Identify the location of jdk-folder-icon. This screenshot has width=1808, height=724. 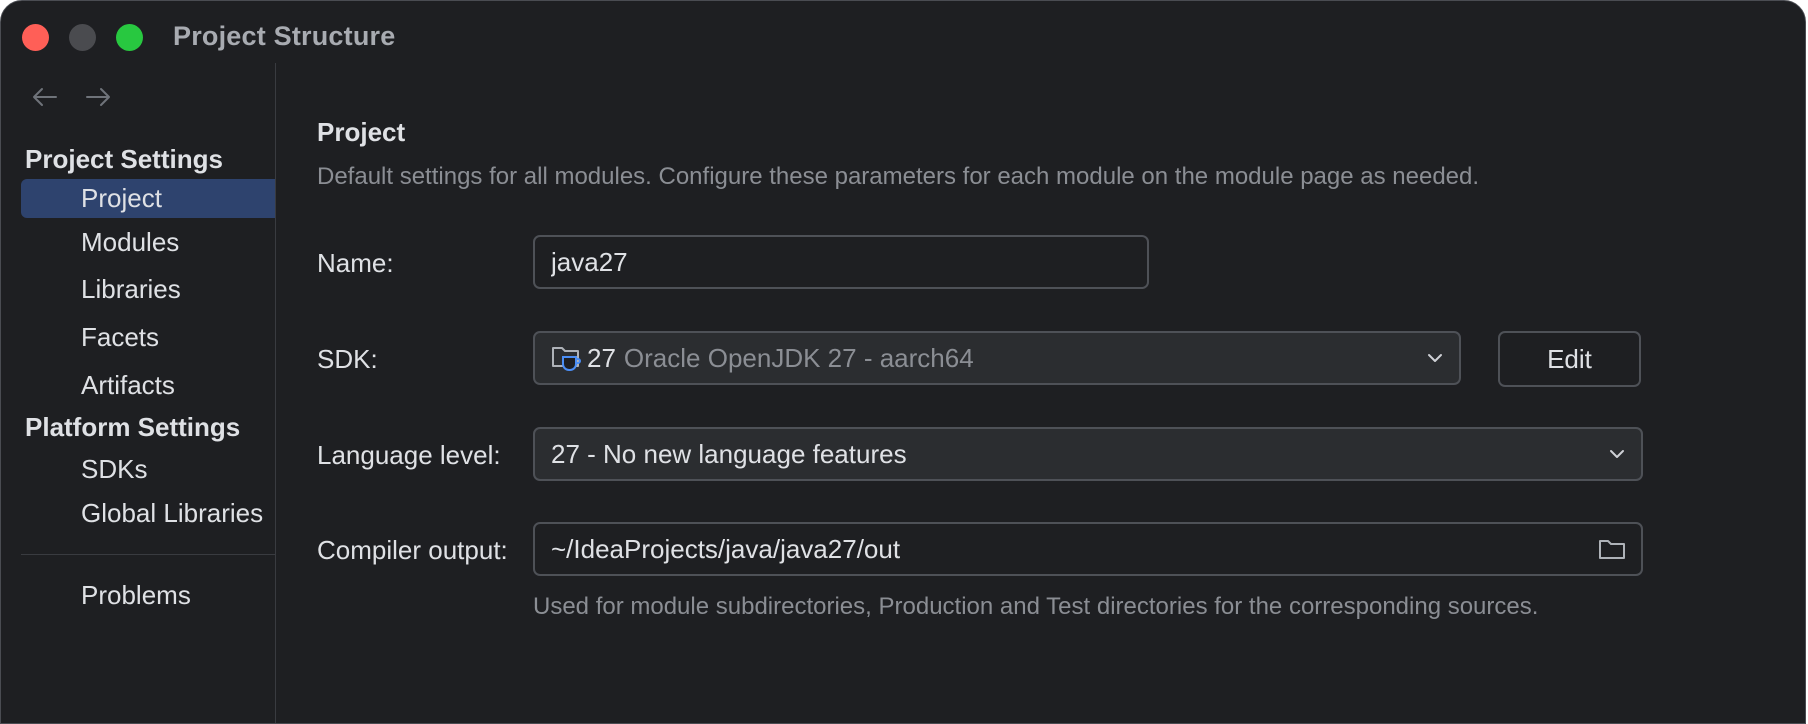
(566, 359).